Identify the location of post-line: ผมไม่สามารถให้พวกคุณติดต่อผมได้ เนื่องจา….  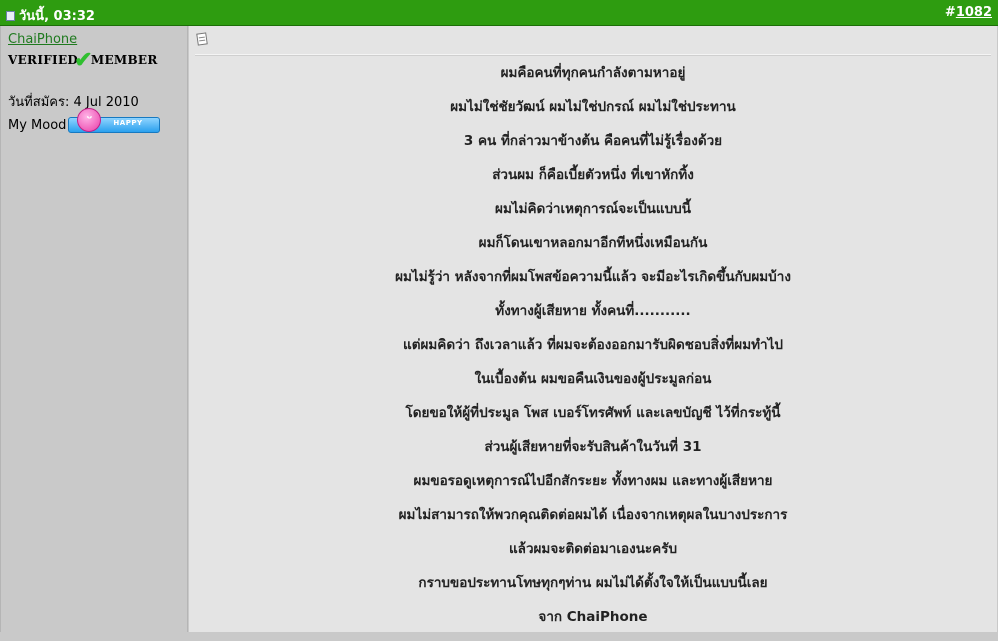
(593, 515).